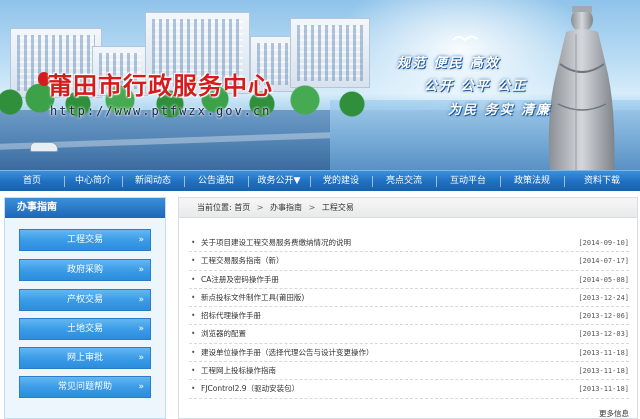 The height and width of the screenshot is (419, 640). I want to click on sidebar-item-label: 工程交易, so click(84, 240).